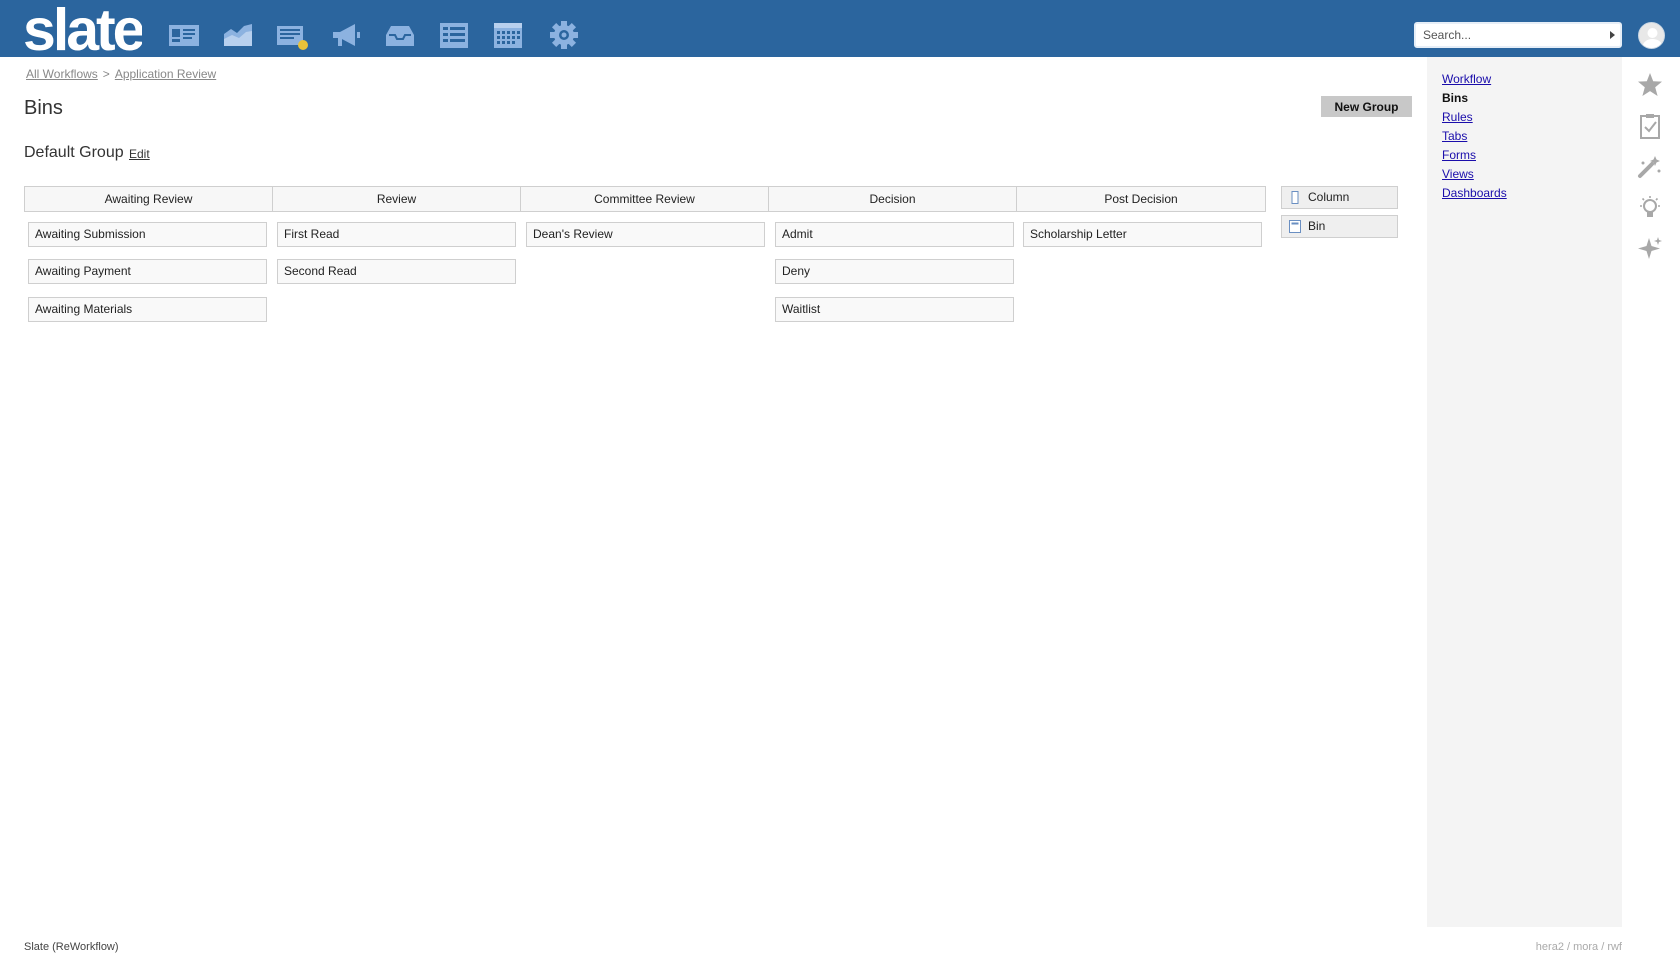 The width and height of the screenshot is (1680, 967). I want to click on top-bar: slate, so click(840, 28).